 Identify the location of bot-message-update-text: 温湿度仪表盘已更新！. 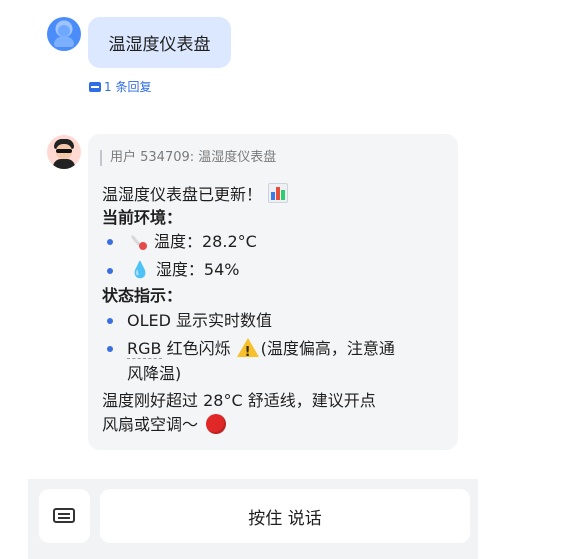
(182, 194).